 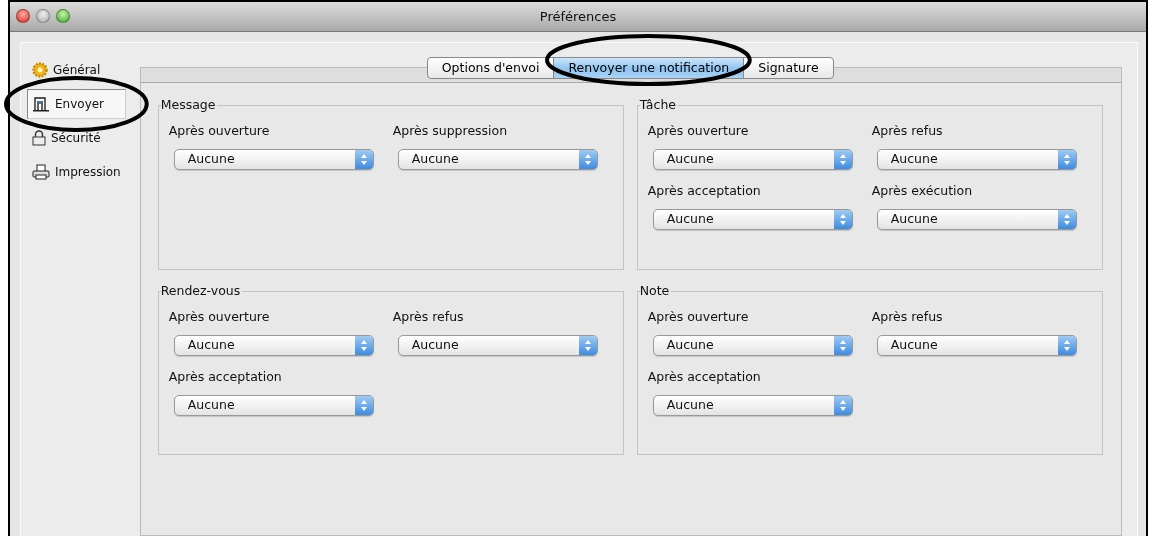 What do you see at coordinates (76, 138) in the screenshot?
I see `sidebar-item: Sécurité` at bounding box center [76, 138].